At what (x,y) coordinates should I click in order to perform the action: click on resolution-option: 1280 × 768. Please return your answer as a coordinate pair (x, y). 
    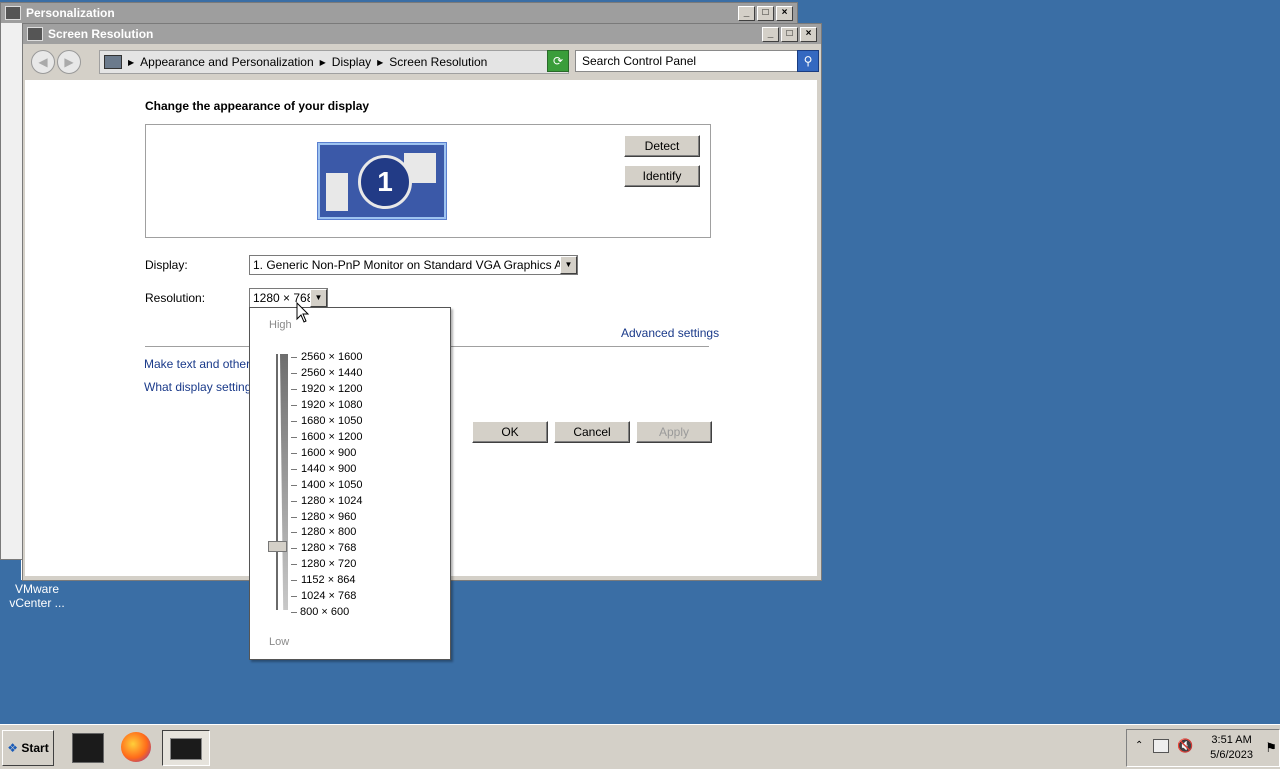
    Looking at the image, I should click on (328, 548).